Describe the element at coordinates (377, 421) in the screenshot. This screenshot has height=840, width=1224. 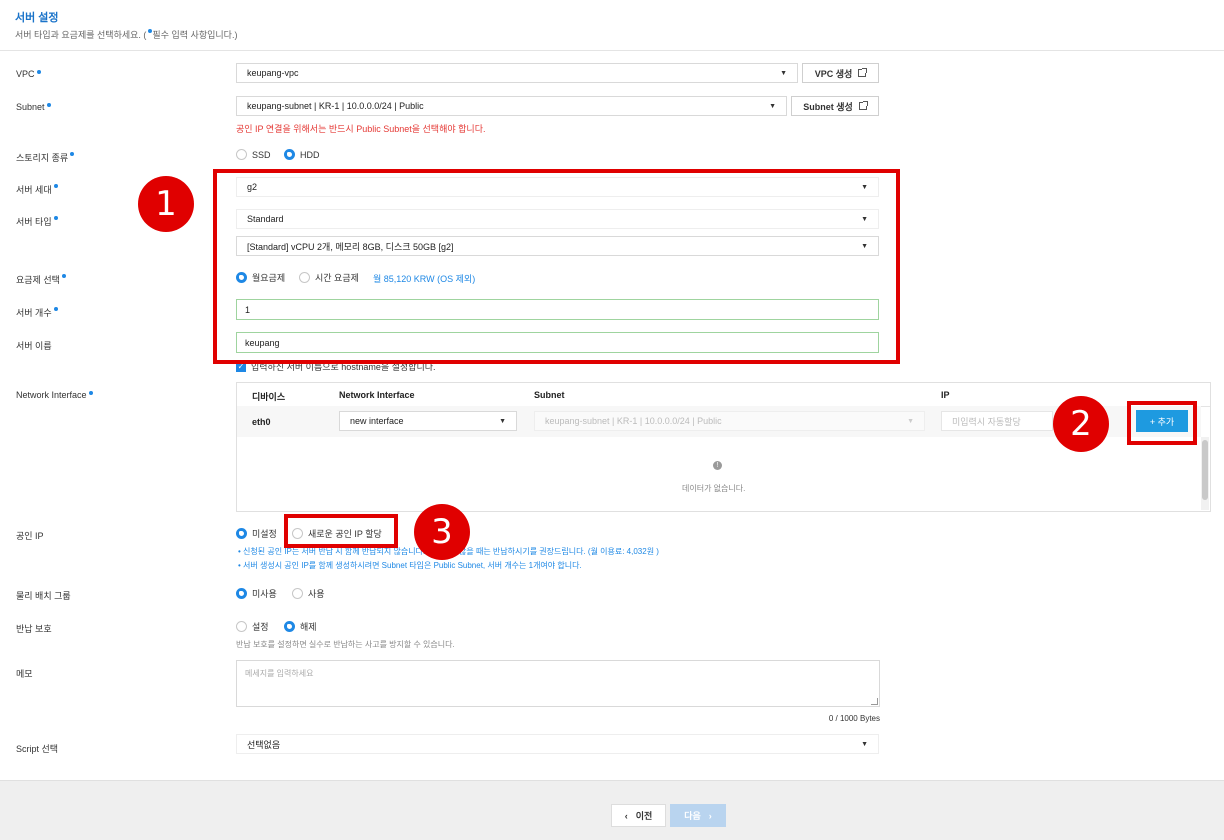
I see `interface-select-value: new interface` at that location.